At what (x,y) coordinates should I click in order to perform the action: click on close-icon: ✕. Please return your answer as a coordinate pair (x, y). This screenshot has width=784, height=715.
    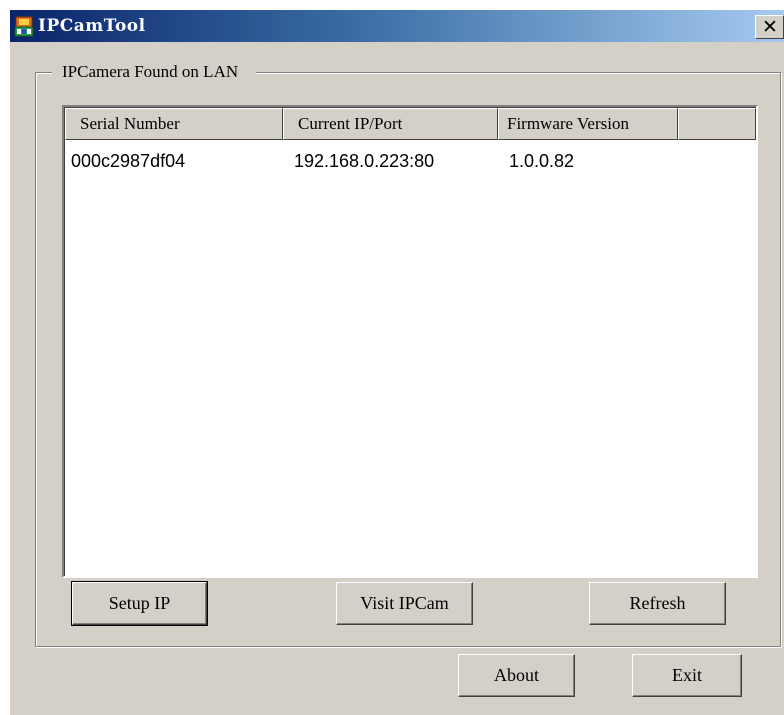
    Looking at the image, I should click on (770, 27).